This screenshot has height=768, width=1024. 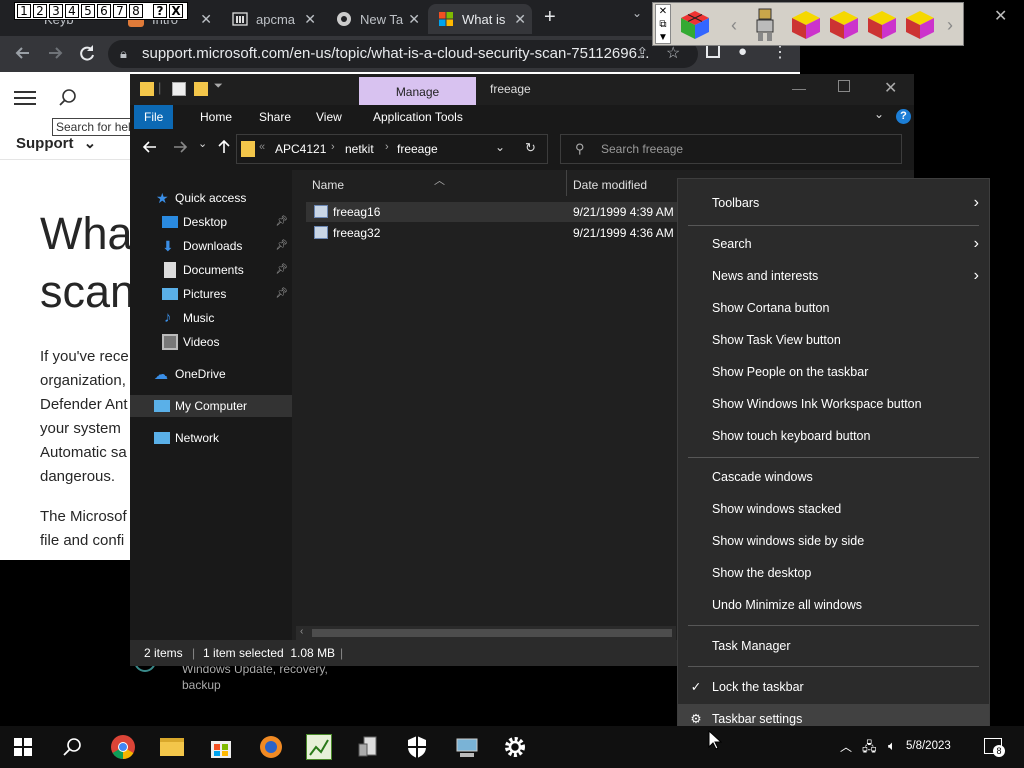 What do you see at coordinates (833, 276) in the screenshot?
I see `menu-item-news-and-interests: News and interests ›` at bounding box center [833, 276].